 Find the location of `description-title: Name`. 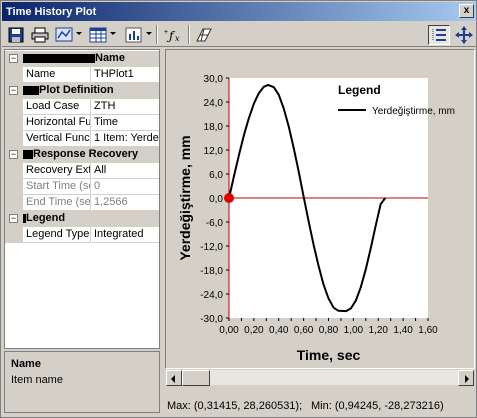

description-title: Name is located at coordinates (26, 364).